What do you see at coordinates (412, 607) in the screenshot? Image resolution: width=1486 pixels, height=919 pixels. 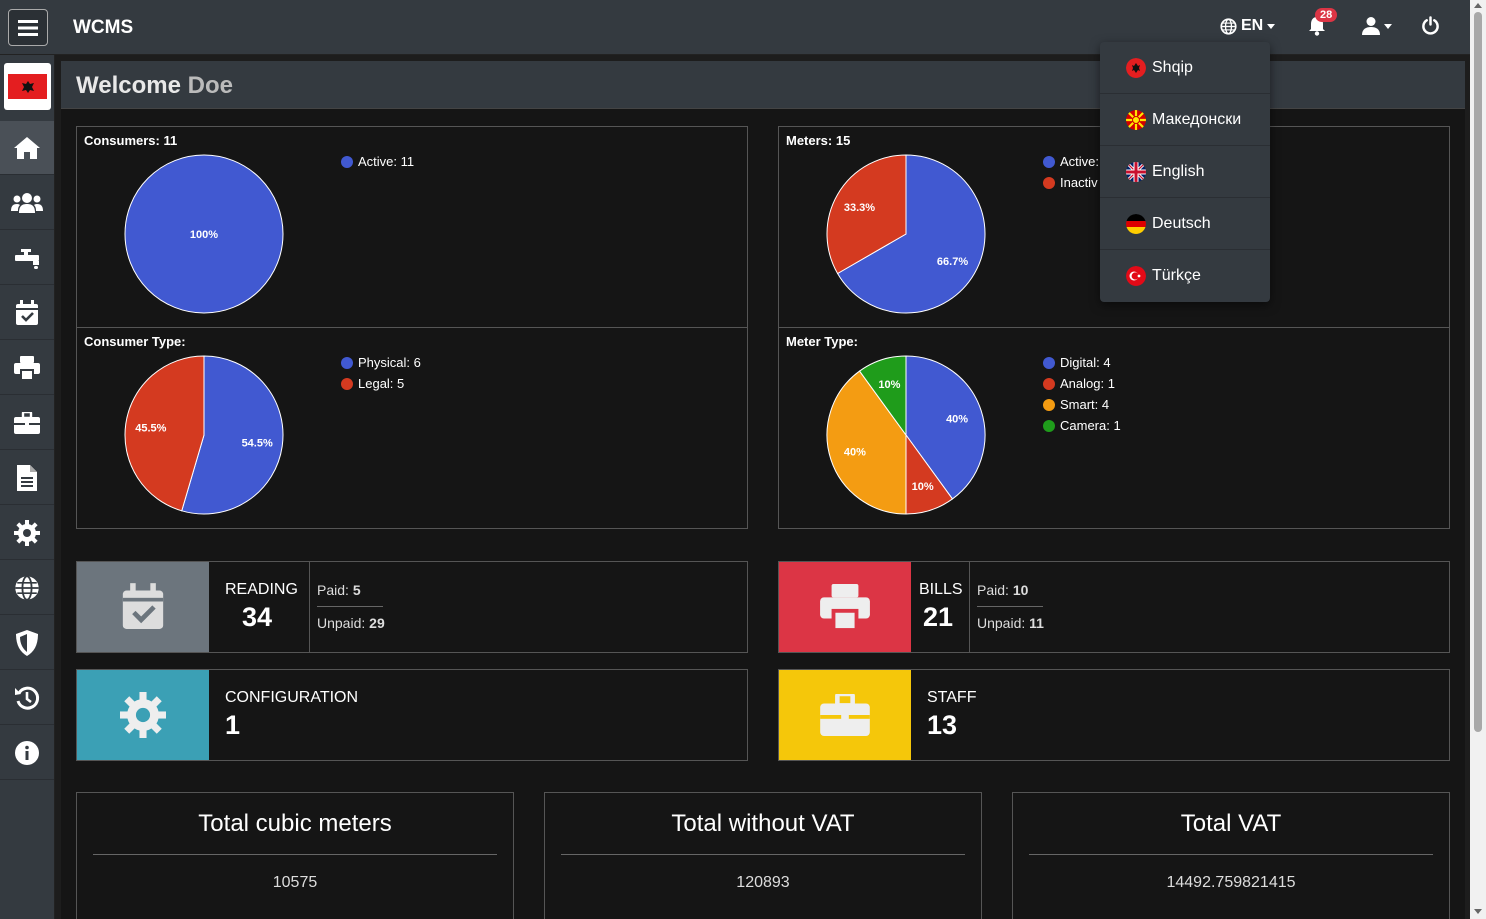 I see `reading-stat-card: READING 34 Paid: 5 Unpaid: 29` at bounding box center [412, 607].